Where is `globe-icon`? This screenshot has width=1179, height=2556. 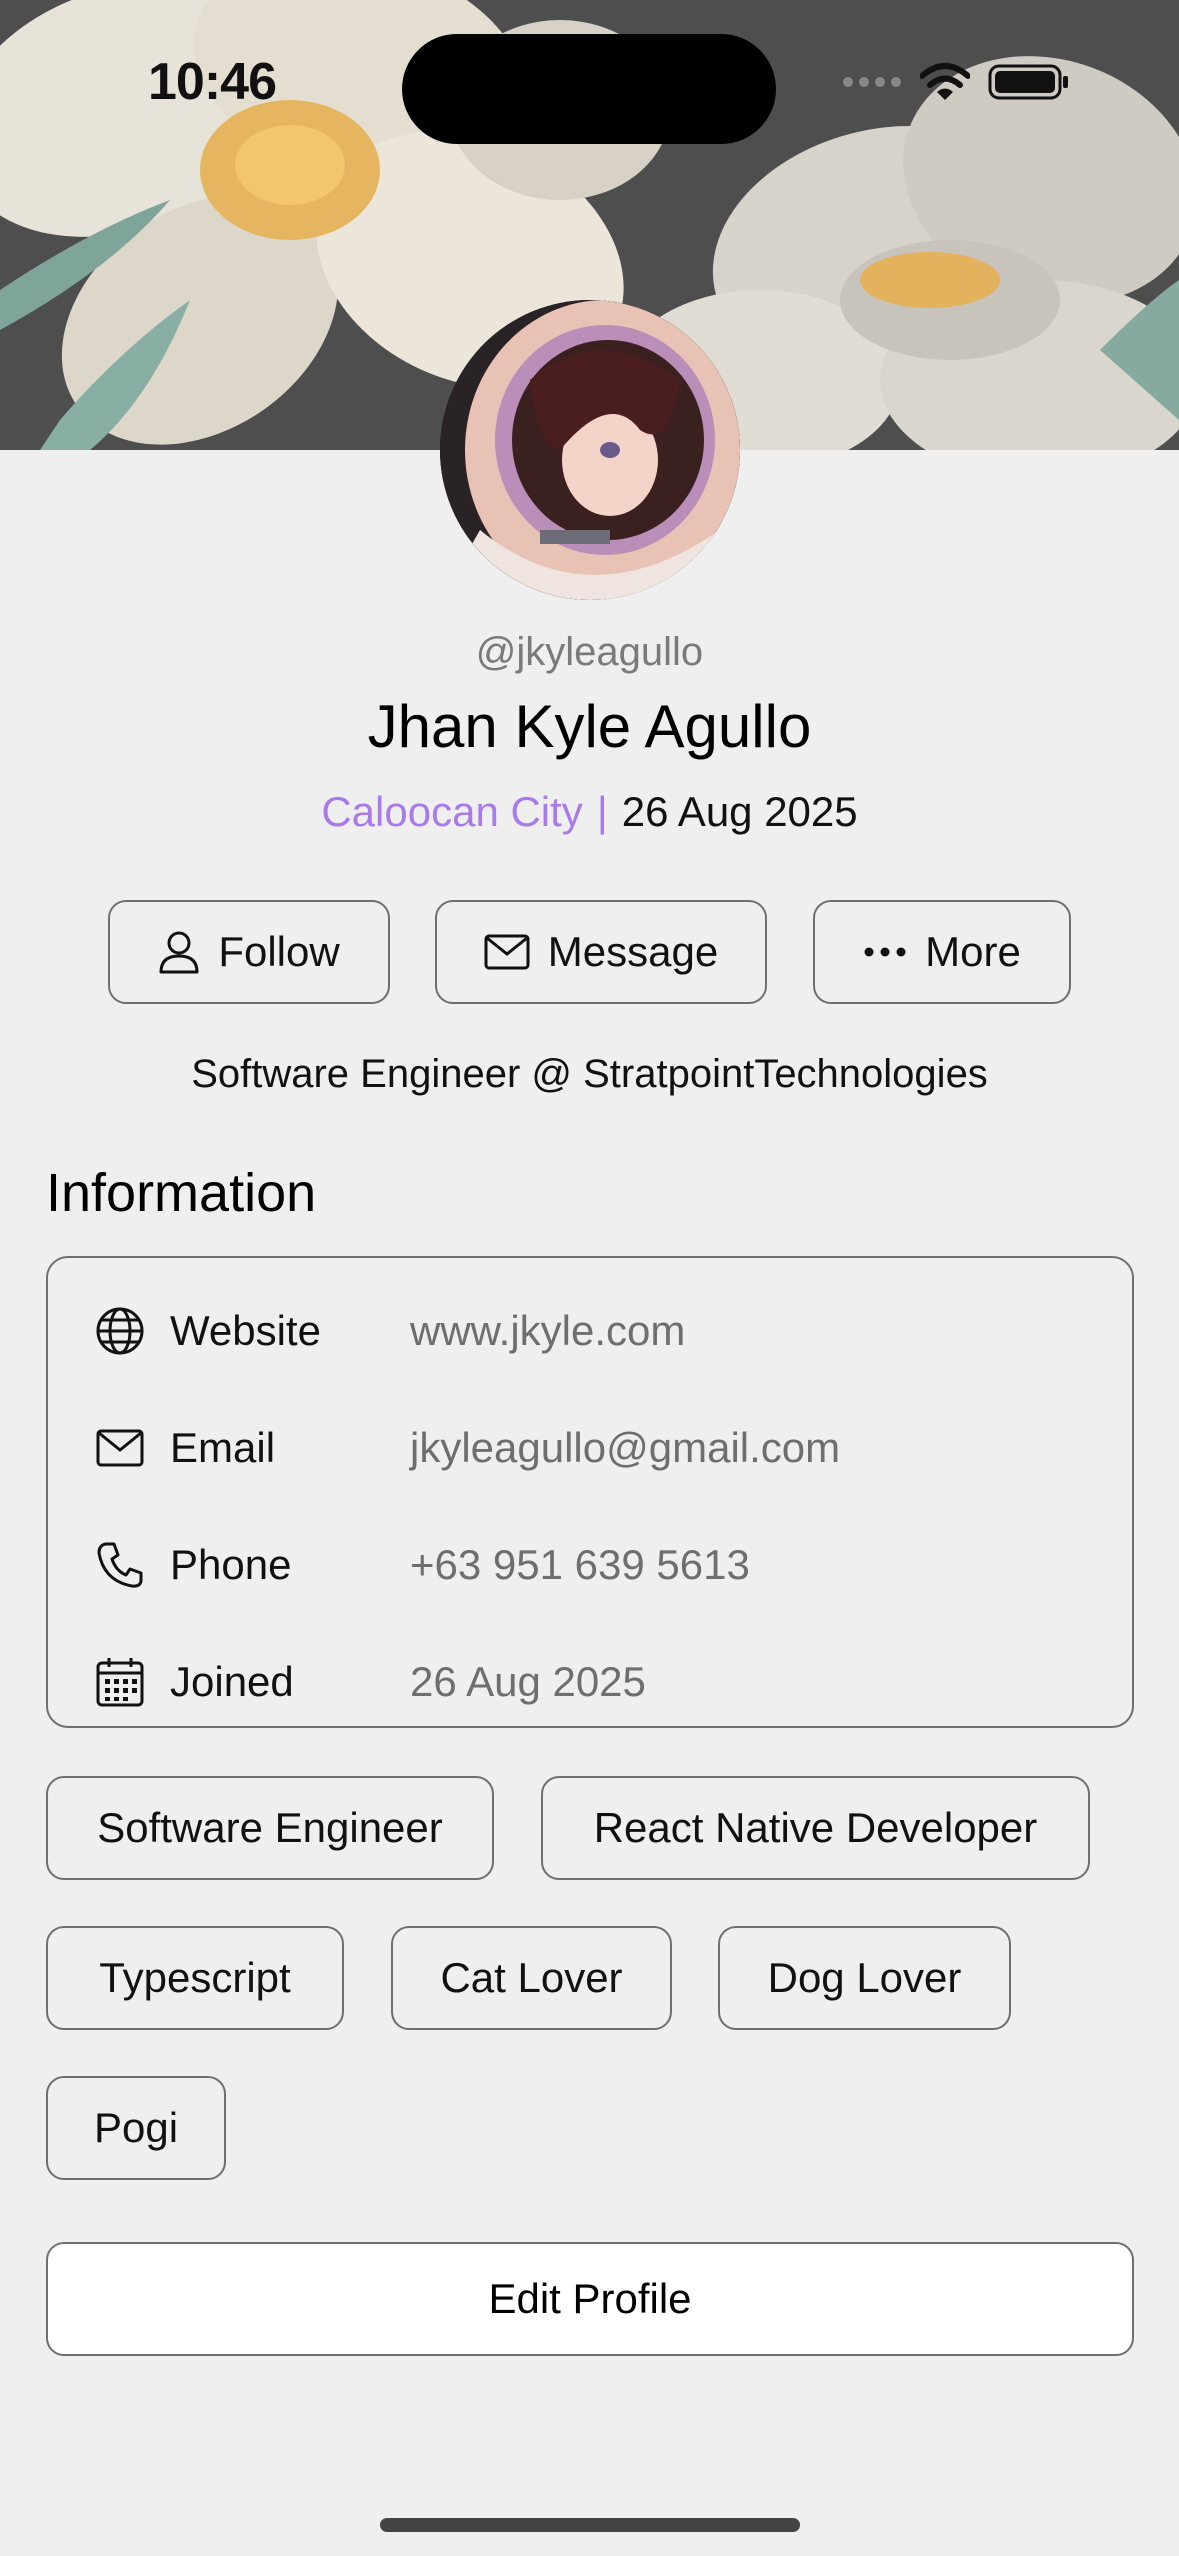
globe-icon is located at coordinates (120, 1331).